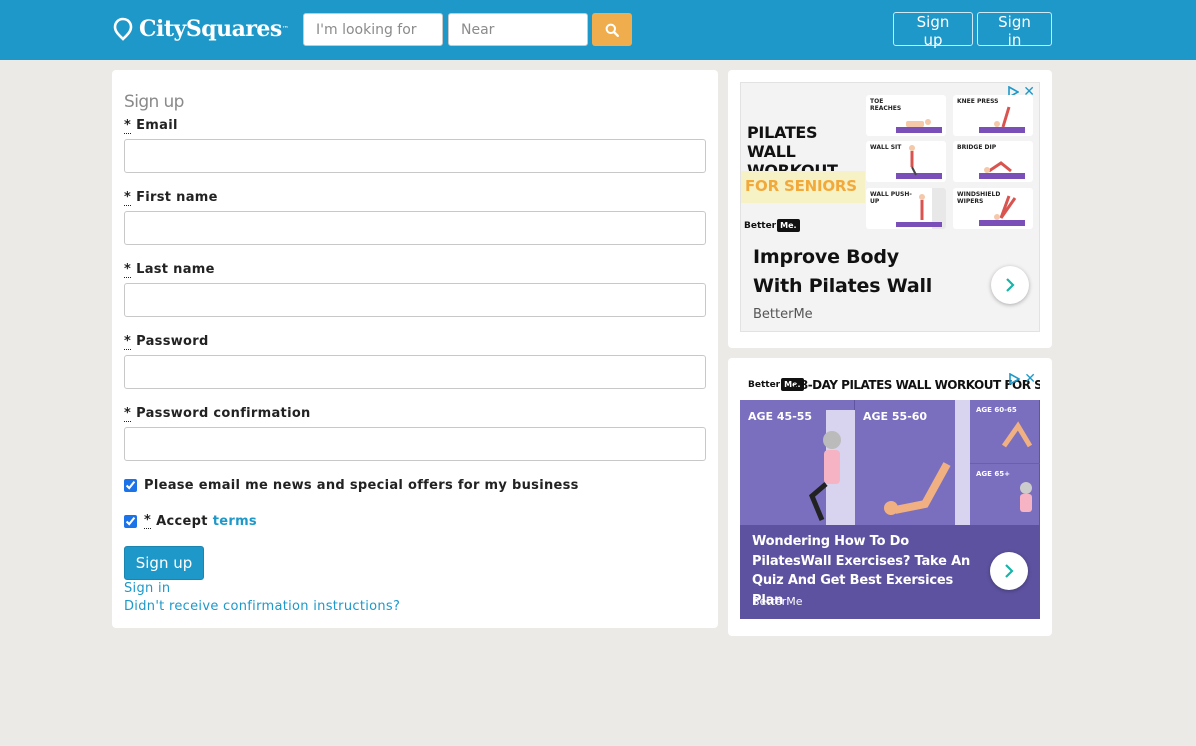 The image size is (1196, 746). I want to click on first-name-label: * First name, so click(171, 198).